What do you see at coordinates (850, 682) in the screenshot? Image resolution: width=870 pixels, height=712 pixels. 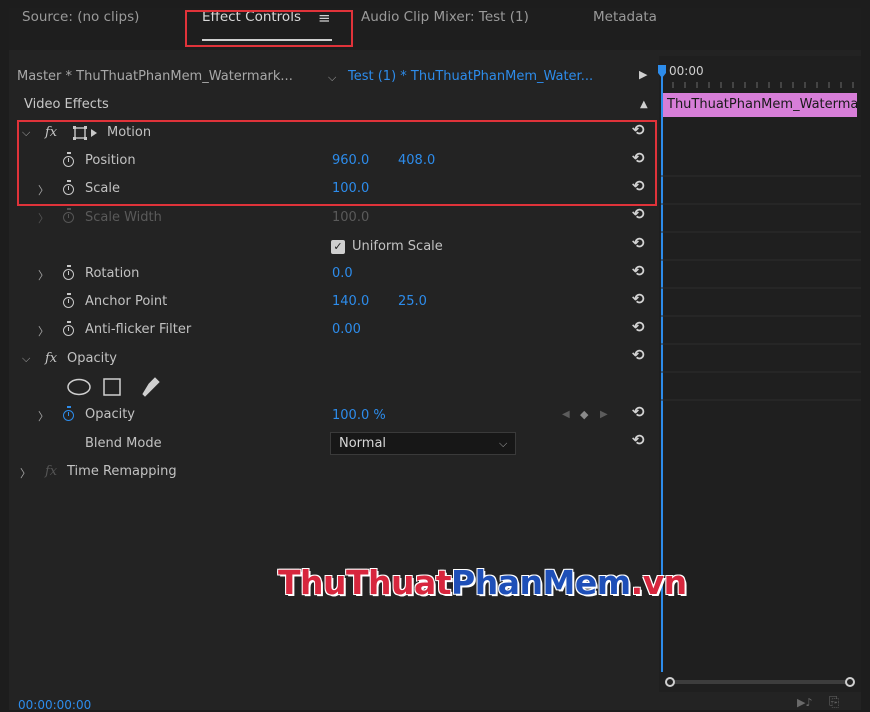 I see `zoom-handle-right` at bounding box center [850, 682].